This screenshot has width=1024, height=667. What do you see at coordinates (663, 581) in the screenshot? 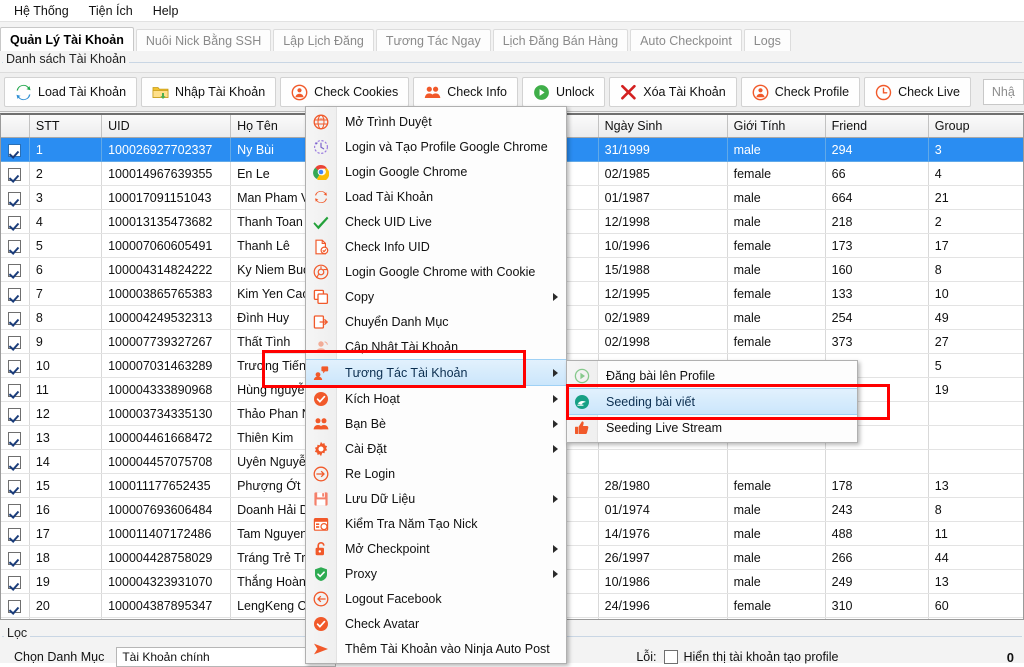
I see `cell-ngay: 10/1986` at bounding box center [663, 581].